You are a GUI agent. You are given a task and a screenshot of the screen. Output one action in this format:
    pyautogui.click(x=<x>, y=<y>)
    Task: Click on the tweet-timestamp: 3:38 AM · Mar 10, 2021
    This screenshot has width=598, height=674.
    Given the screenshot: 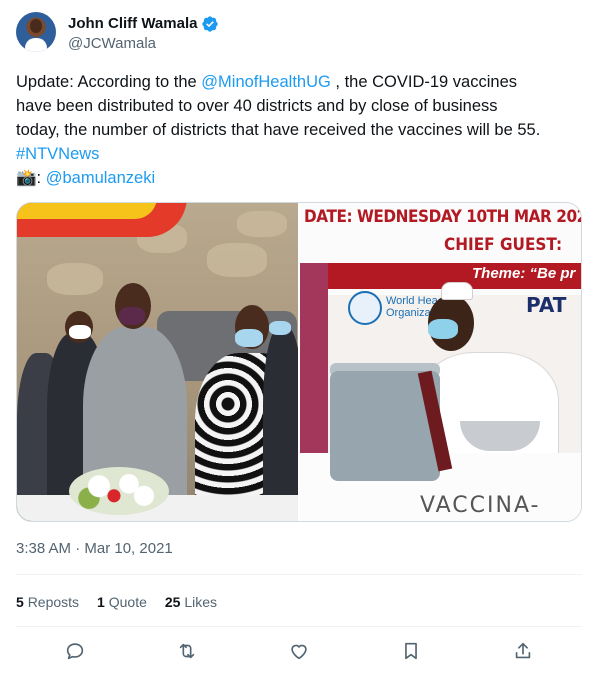 What is the action you would take?
    pyautogui.click(x=94, y=549)
    